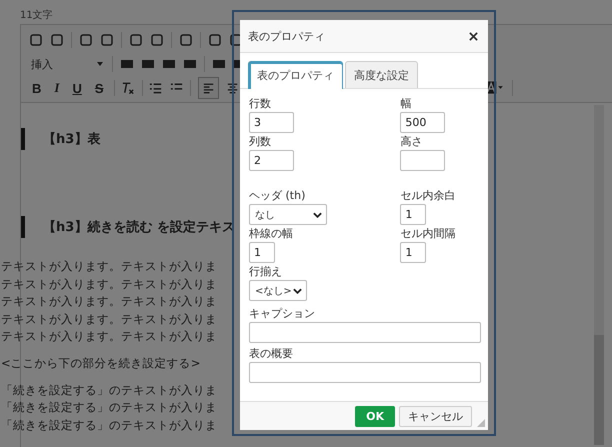 The height and width of the screenshot is (447, 612). I want to click on format-button: S, so click(99, 88).